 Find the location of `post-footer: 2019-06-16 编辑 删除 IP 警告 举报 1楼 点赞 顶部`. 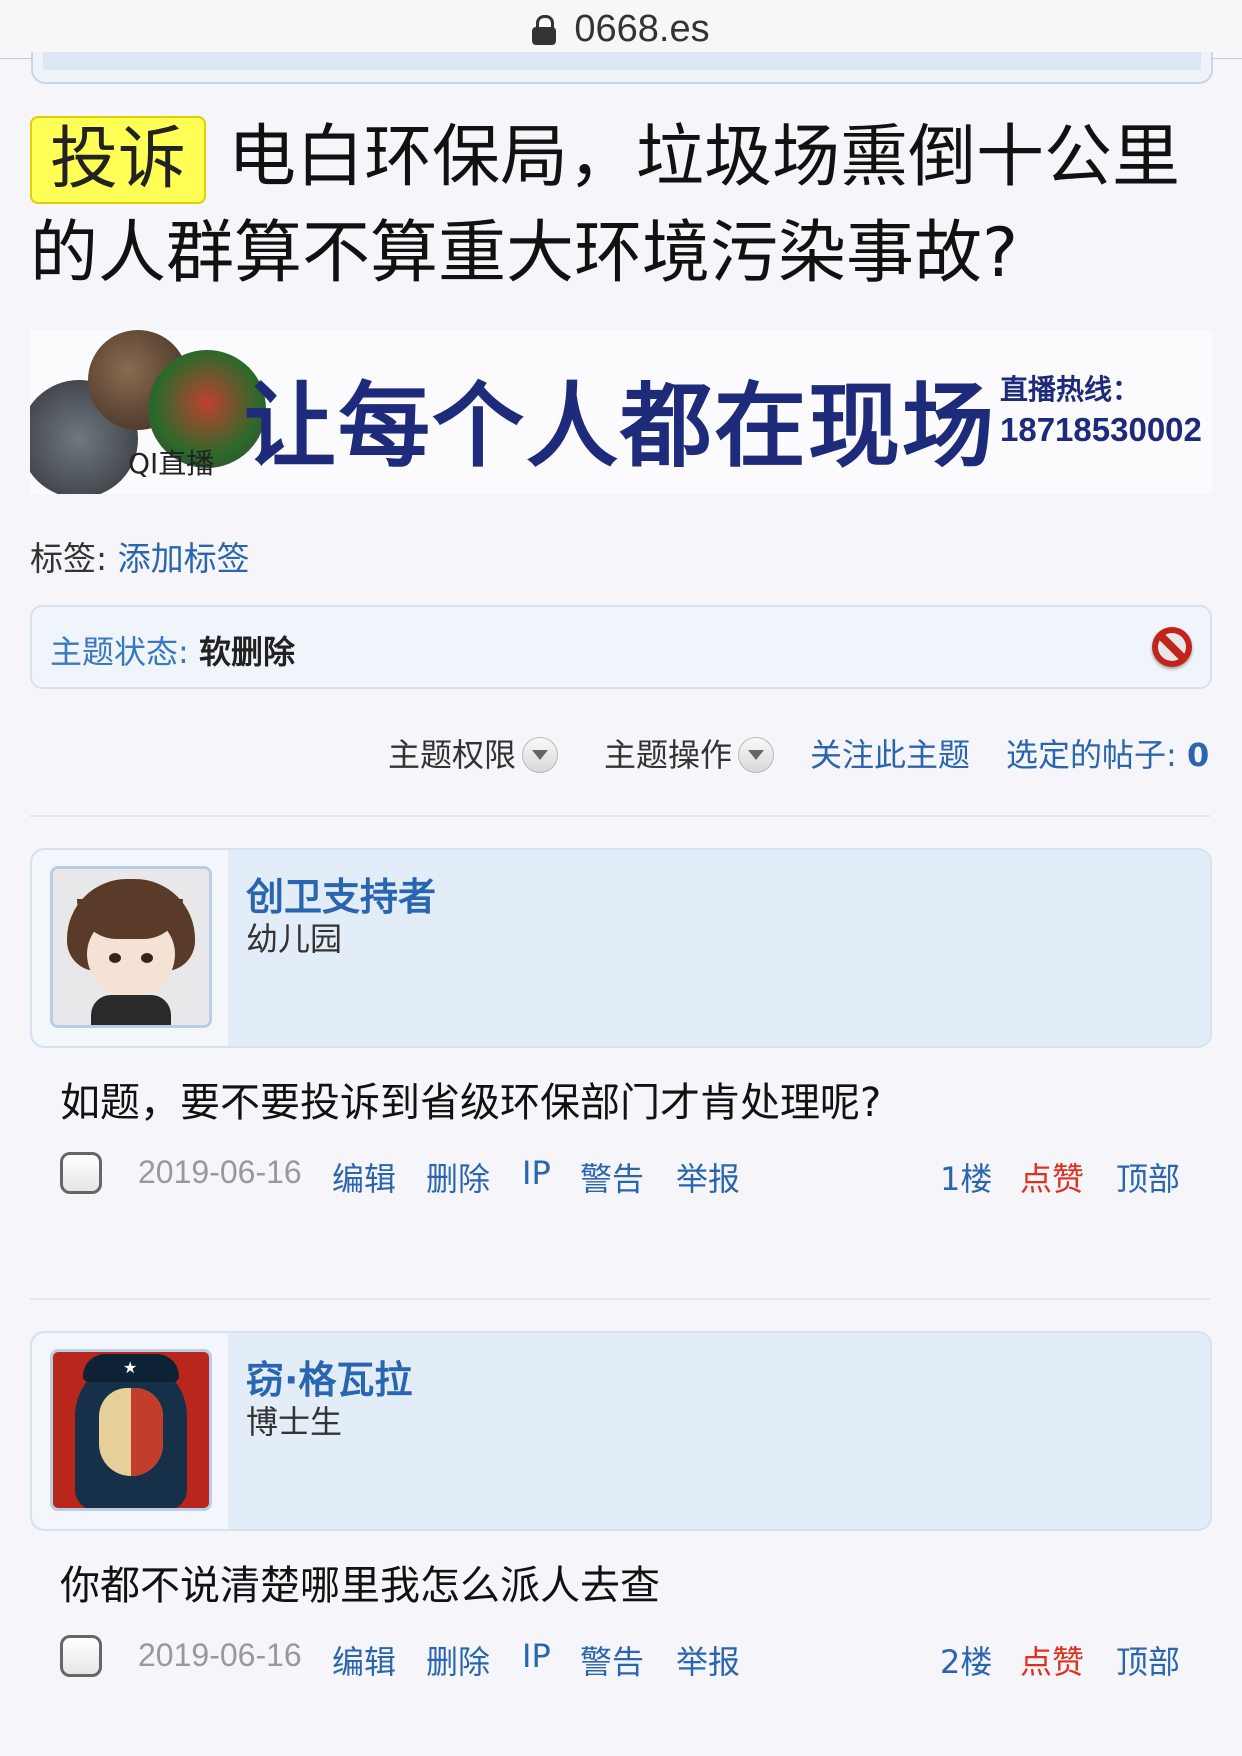

post-footer: 2019-06-16 编辑 删除 IP 警告 举报 1楼 点赞 顶部 is located at coordinates (621, 1177).